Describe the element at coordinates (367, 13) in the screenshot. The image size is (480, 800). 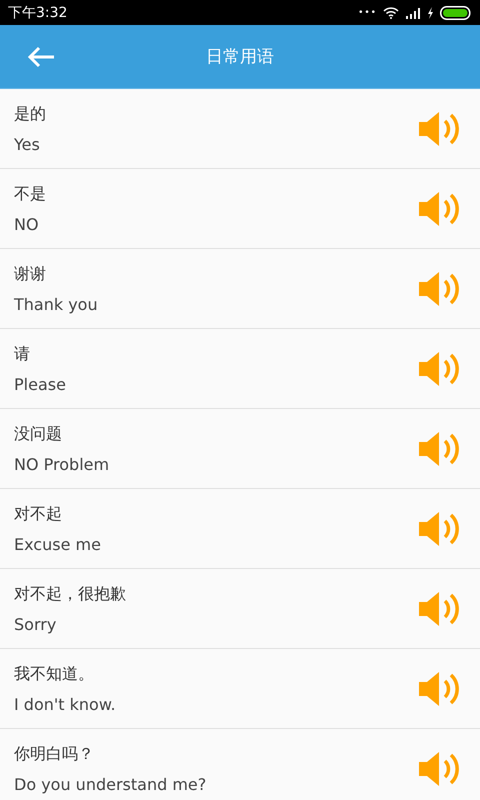
I see `notification-dots: •••` at that location.